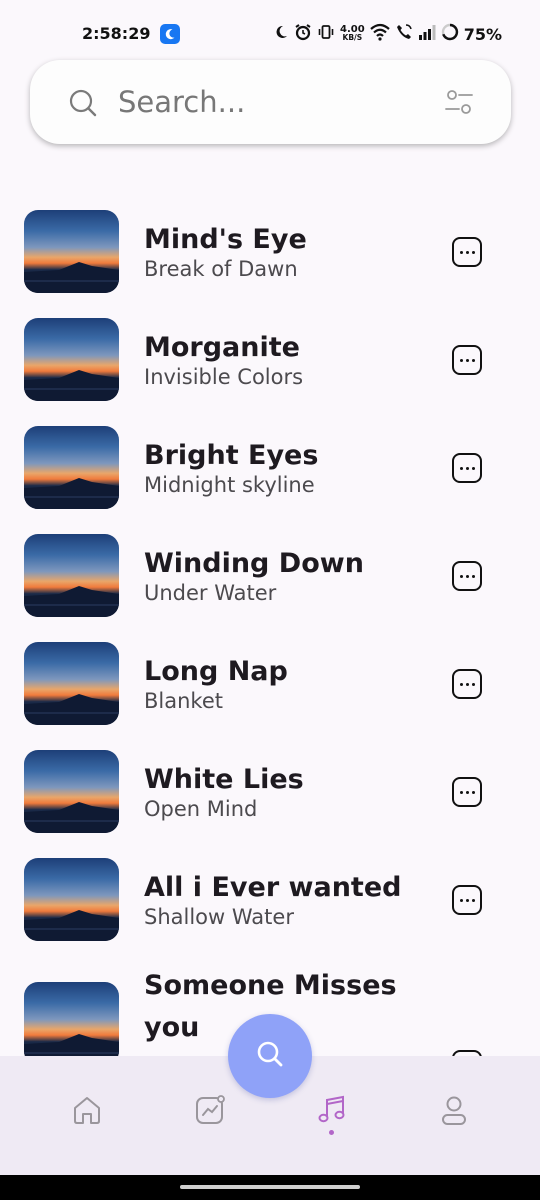  Describe the element at coordinates (379, 34) in the screenshot. I see `wifi-icon` at that location.